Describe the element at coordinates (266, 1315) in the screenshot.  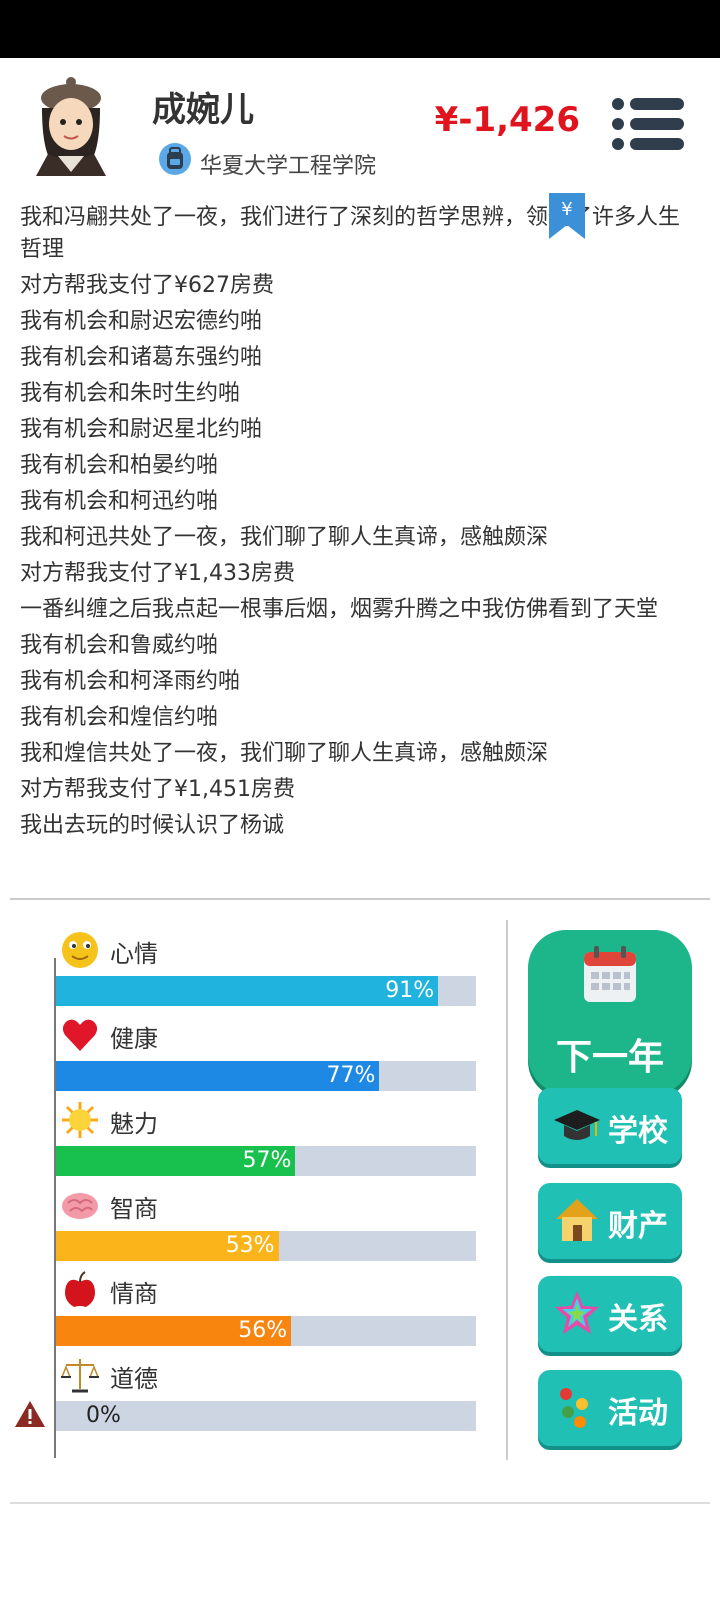
I see `stat-eq: 情商 56%` at that location.